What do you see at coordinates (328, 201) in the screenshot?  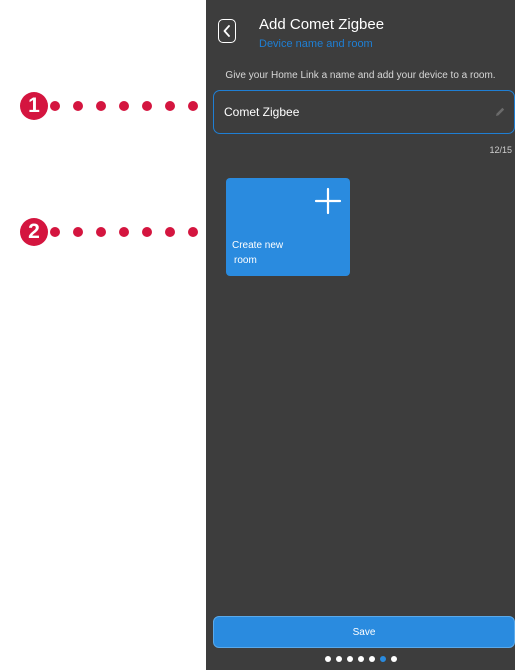 I see `plus-icon` at bounding box center [328, 201].